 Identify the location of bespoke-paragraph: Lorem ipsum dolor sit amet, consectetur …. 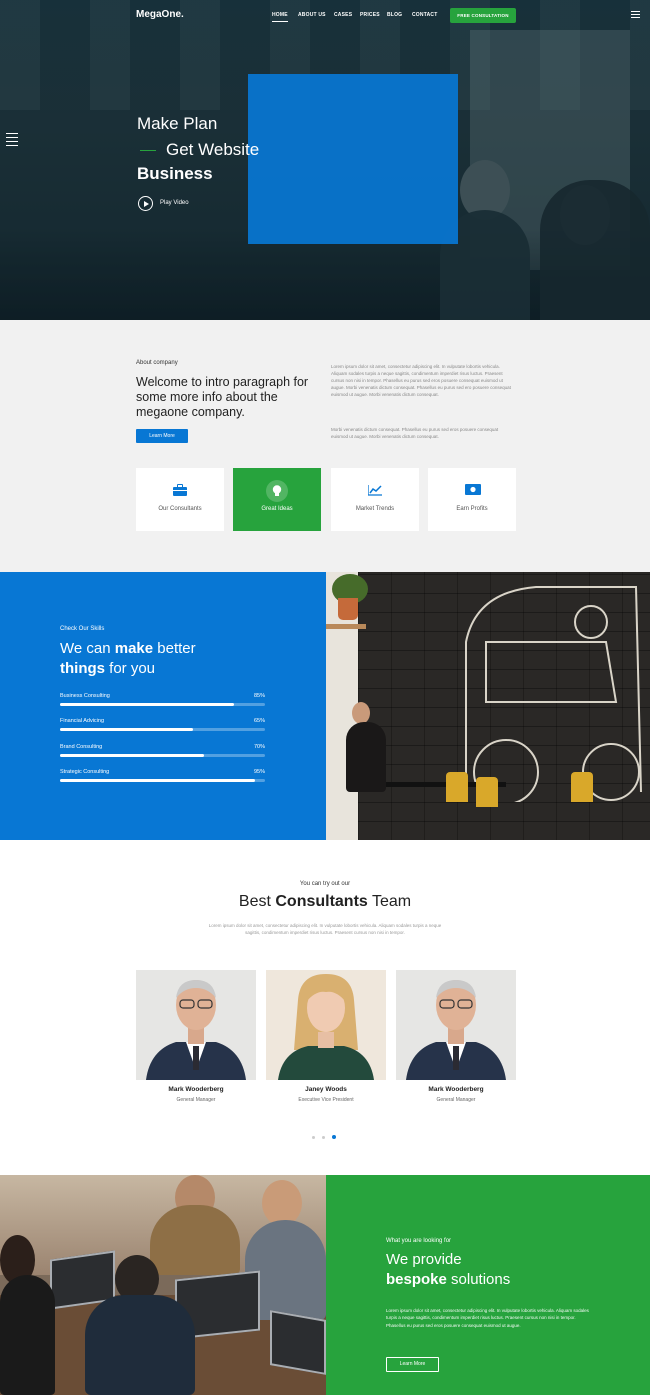
(487, 1318).